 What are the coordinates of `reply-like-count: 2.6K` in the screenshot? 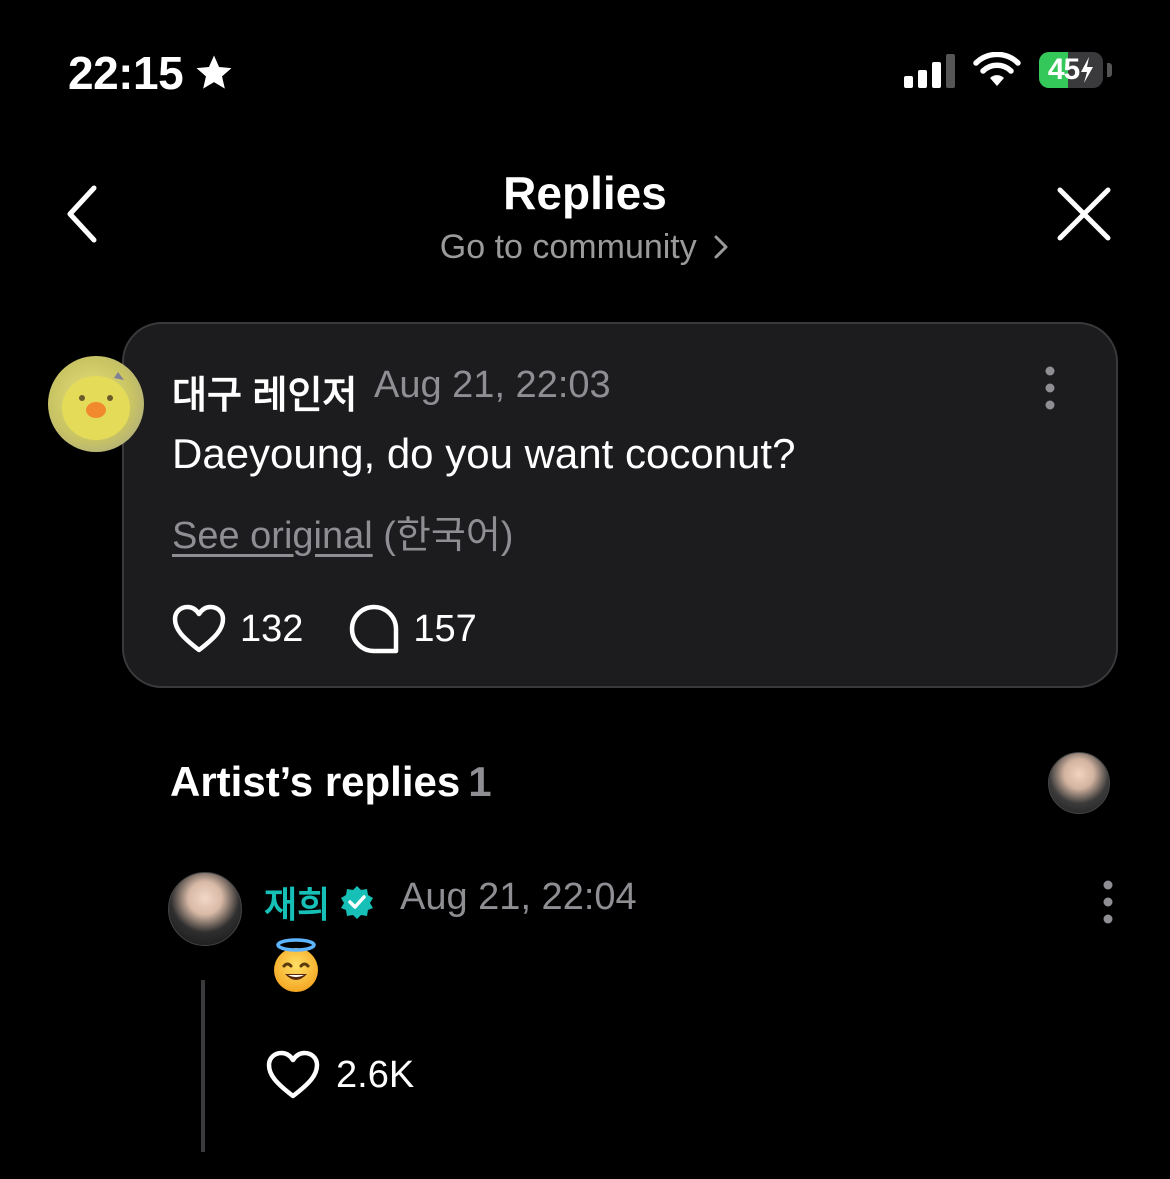 It's located at (375, 1074).